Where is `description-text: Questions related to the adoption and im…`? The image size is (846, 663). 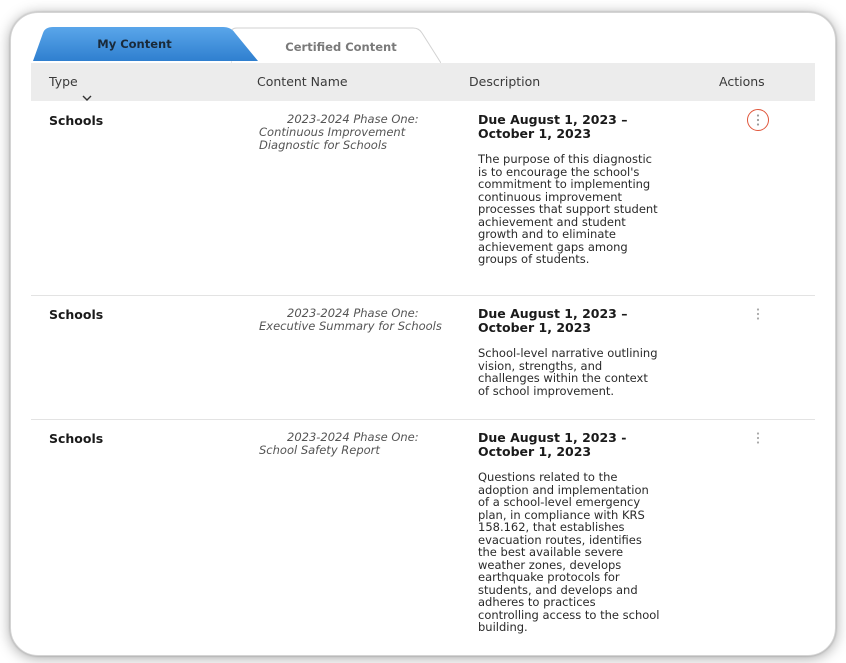 description-text: Questions related to the adoption and im… is located at coordinates (569, 552).